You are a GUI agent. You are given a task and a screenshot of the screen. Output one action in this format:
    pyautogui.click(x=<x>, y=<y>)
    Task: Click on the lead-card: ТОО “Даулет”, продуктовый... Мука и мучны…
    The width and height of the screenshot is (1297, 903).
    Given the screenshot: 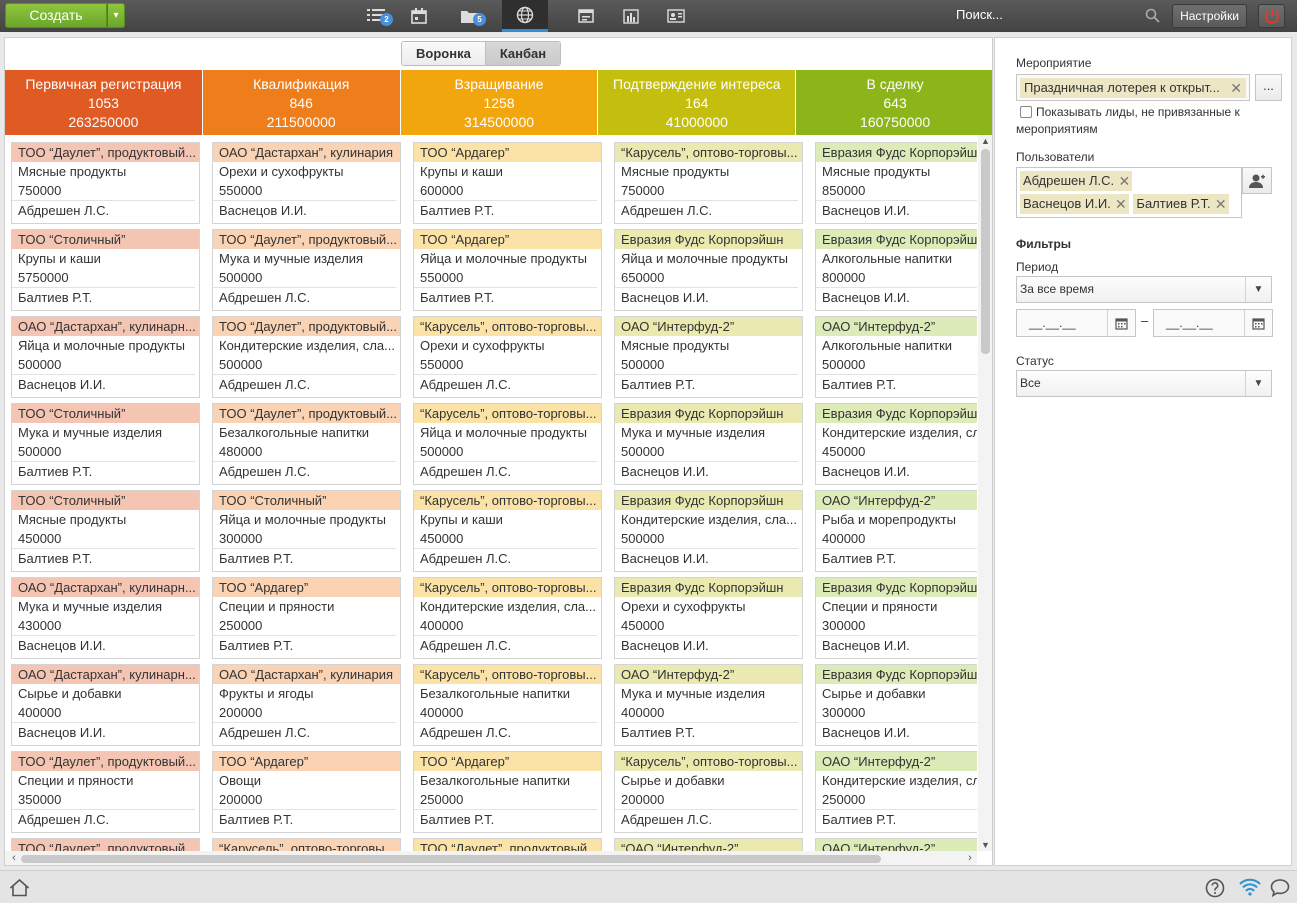 What is the action you would take?
    pyautogui.click(x=306, y=270)
    